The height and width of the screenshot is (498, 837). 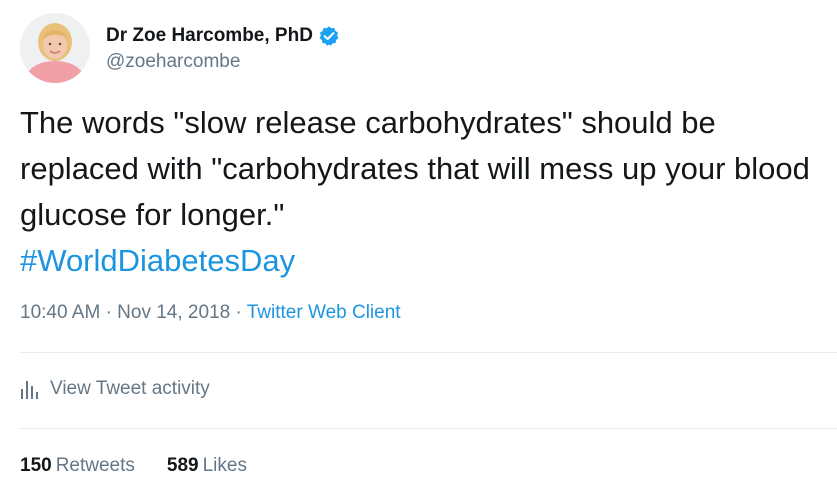 What do you see at coordinates (36, 465) in the screenshot?
I see `retweets-count: 150` at bounding box center [36, 465].